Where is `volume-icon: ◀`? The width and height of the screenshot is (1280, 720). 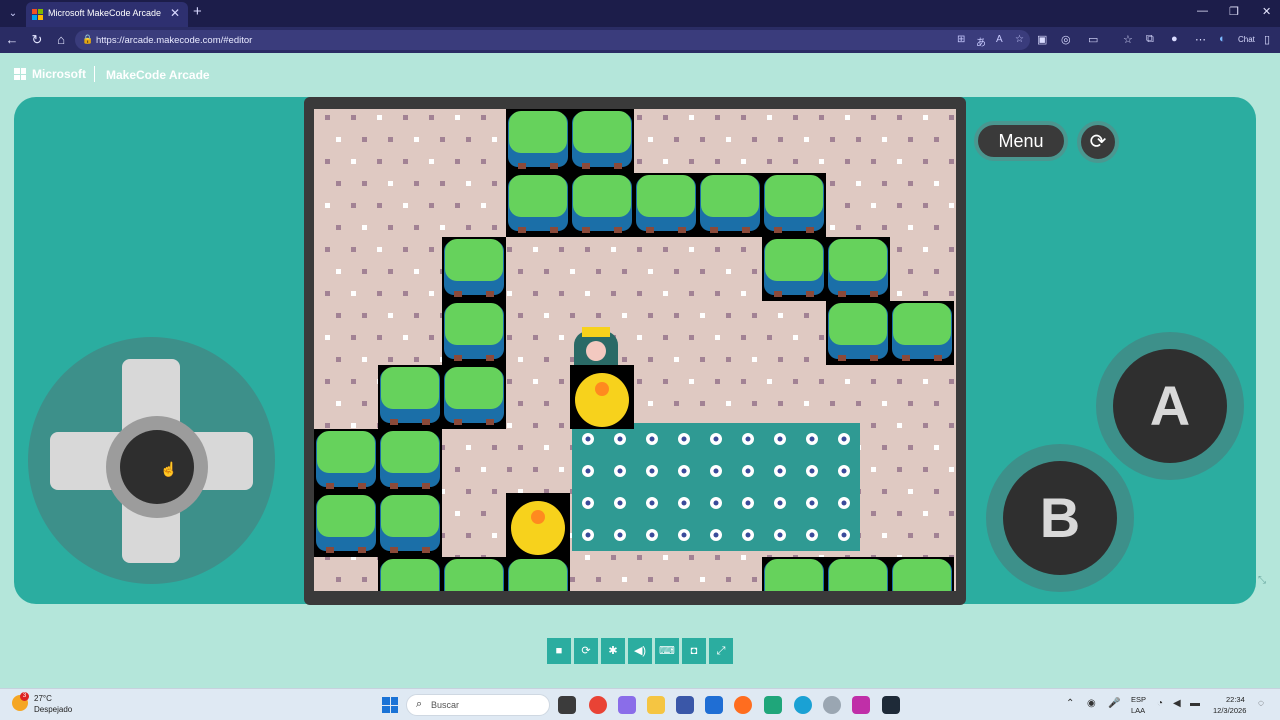
volume-icon: ◀ is located at coordinates (1177, 703).